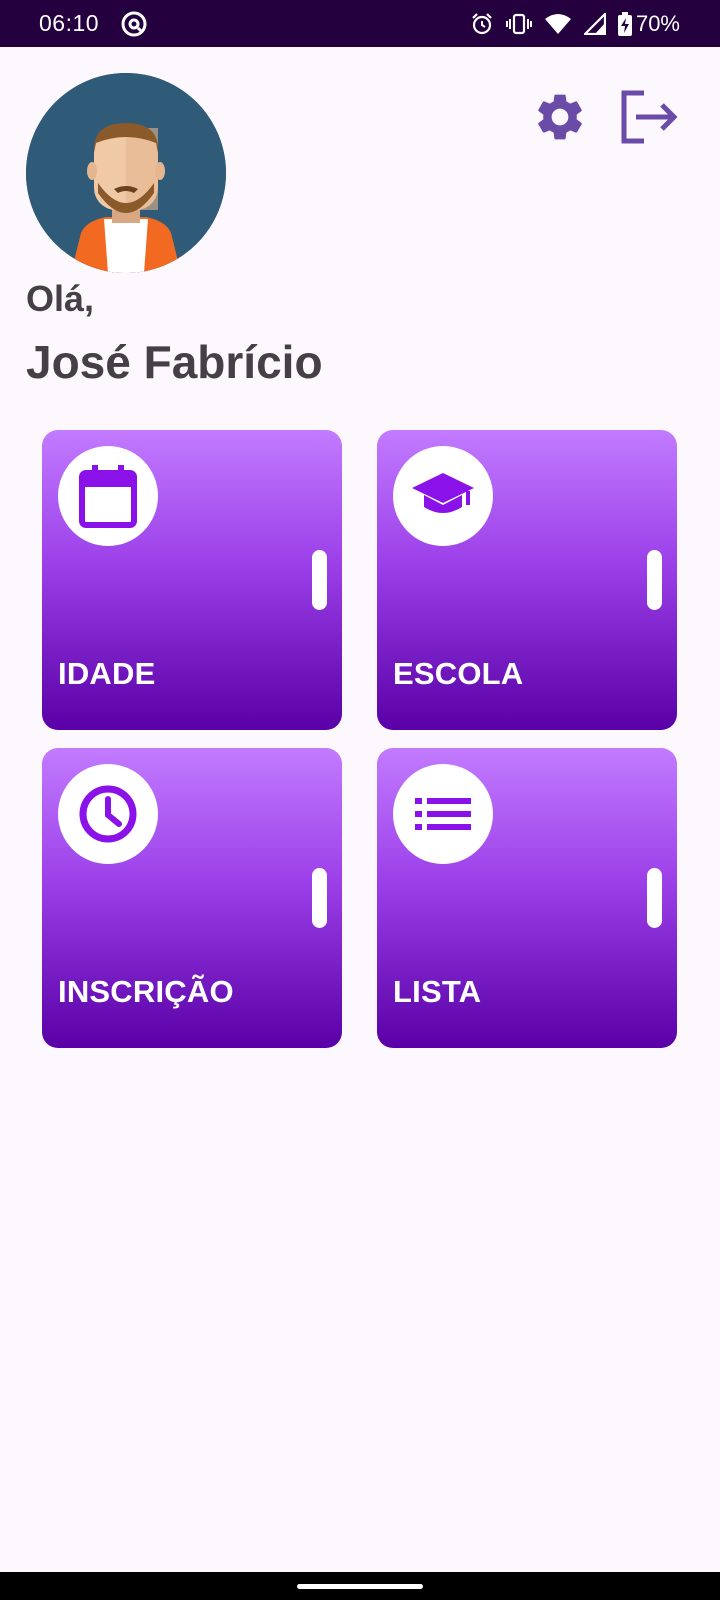 The width and height of the screenshot is (720, 1600). What do you see at coordinates (134, 23) in the screenshot?
I see `at-sign-icon` at bounding box center [134, 23].